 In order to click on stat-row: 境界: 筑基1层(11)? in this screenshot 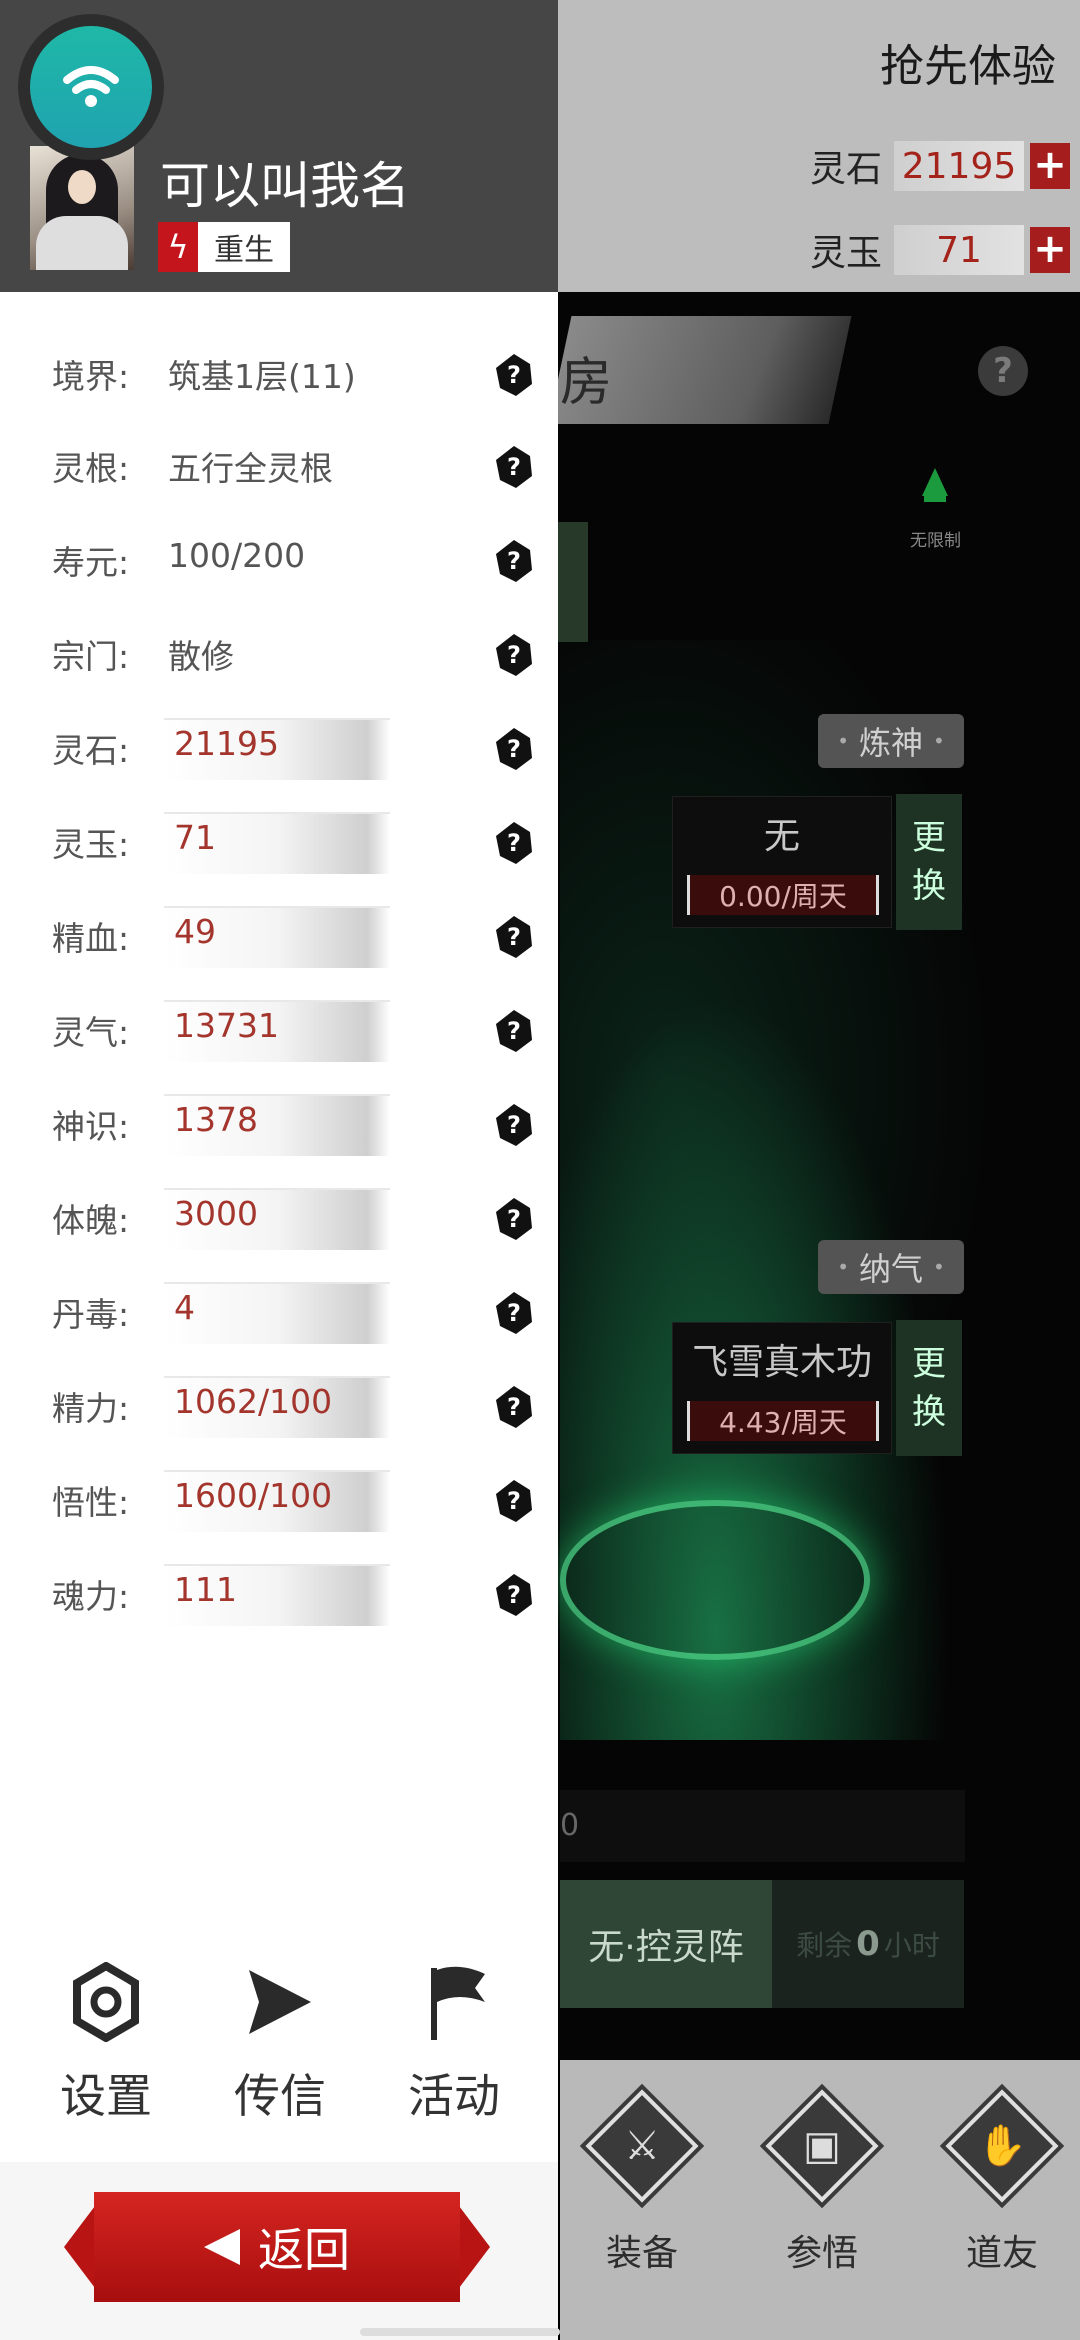, I will do `click(279, 375)`.